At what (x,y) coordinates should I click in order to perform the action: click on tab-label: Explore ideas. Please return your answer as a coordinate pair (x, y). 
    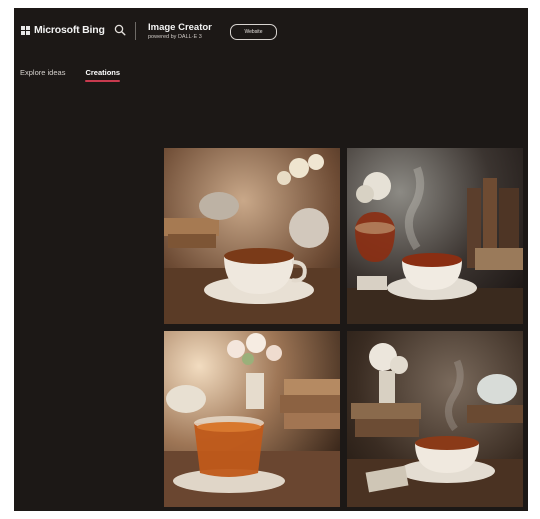
    Looking at the image, I should click on (43, 72).